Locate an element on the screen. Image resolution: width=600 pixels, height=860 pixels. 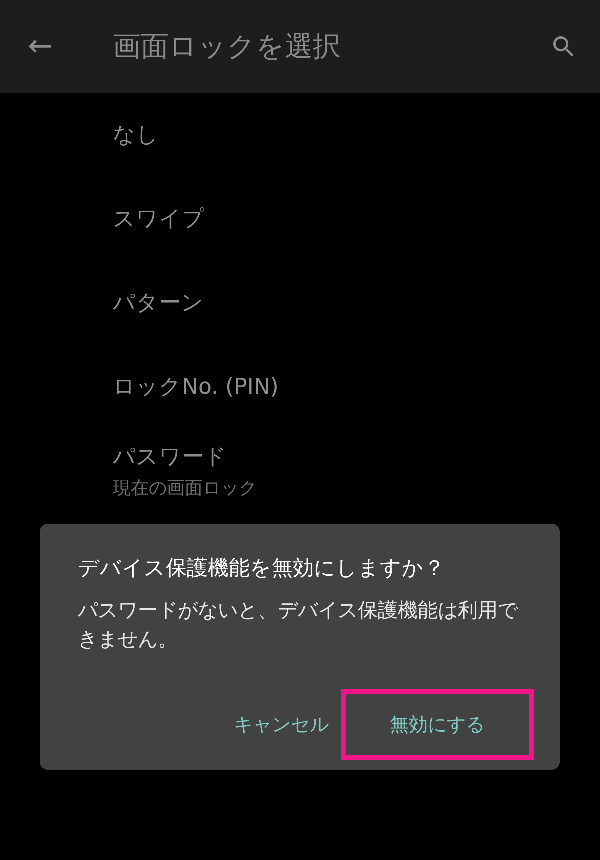
dialog-title: デバイス保護機能を無効にしますか？ is located at coordinates (262, 568).